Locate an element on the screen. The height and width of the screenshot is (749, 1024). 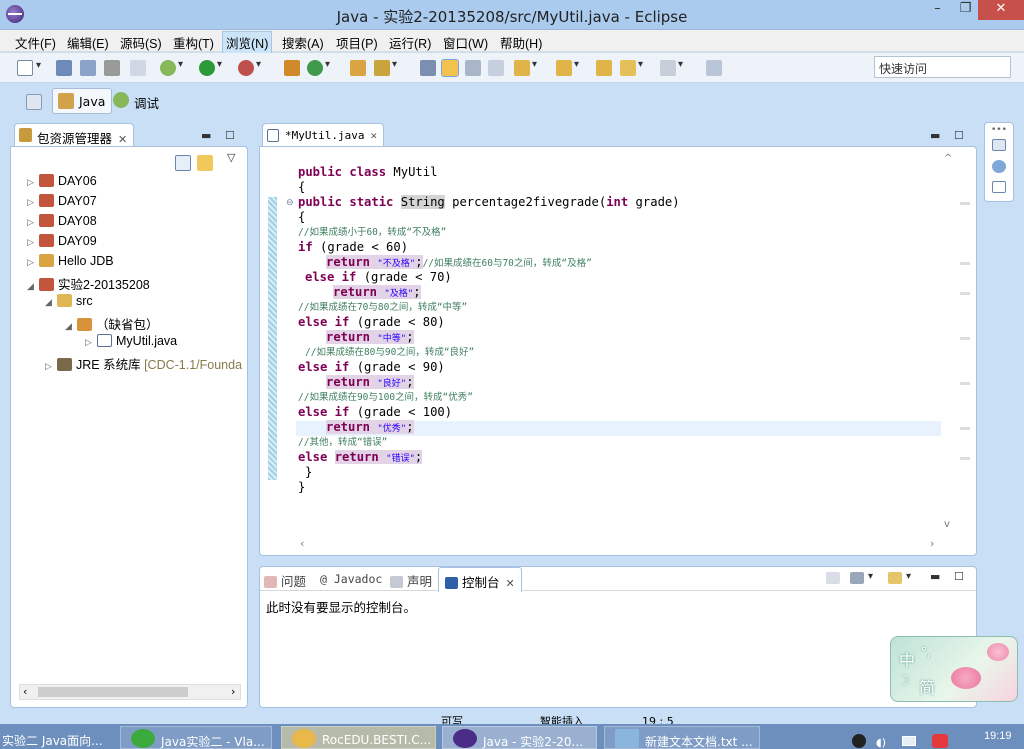
search-icon is located at coordinates (385, 67).